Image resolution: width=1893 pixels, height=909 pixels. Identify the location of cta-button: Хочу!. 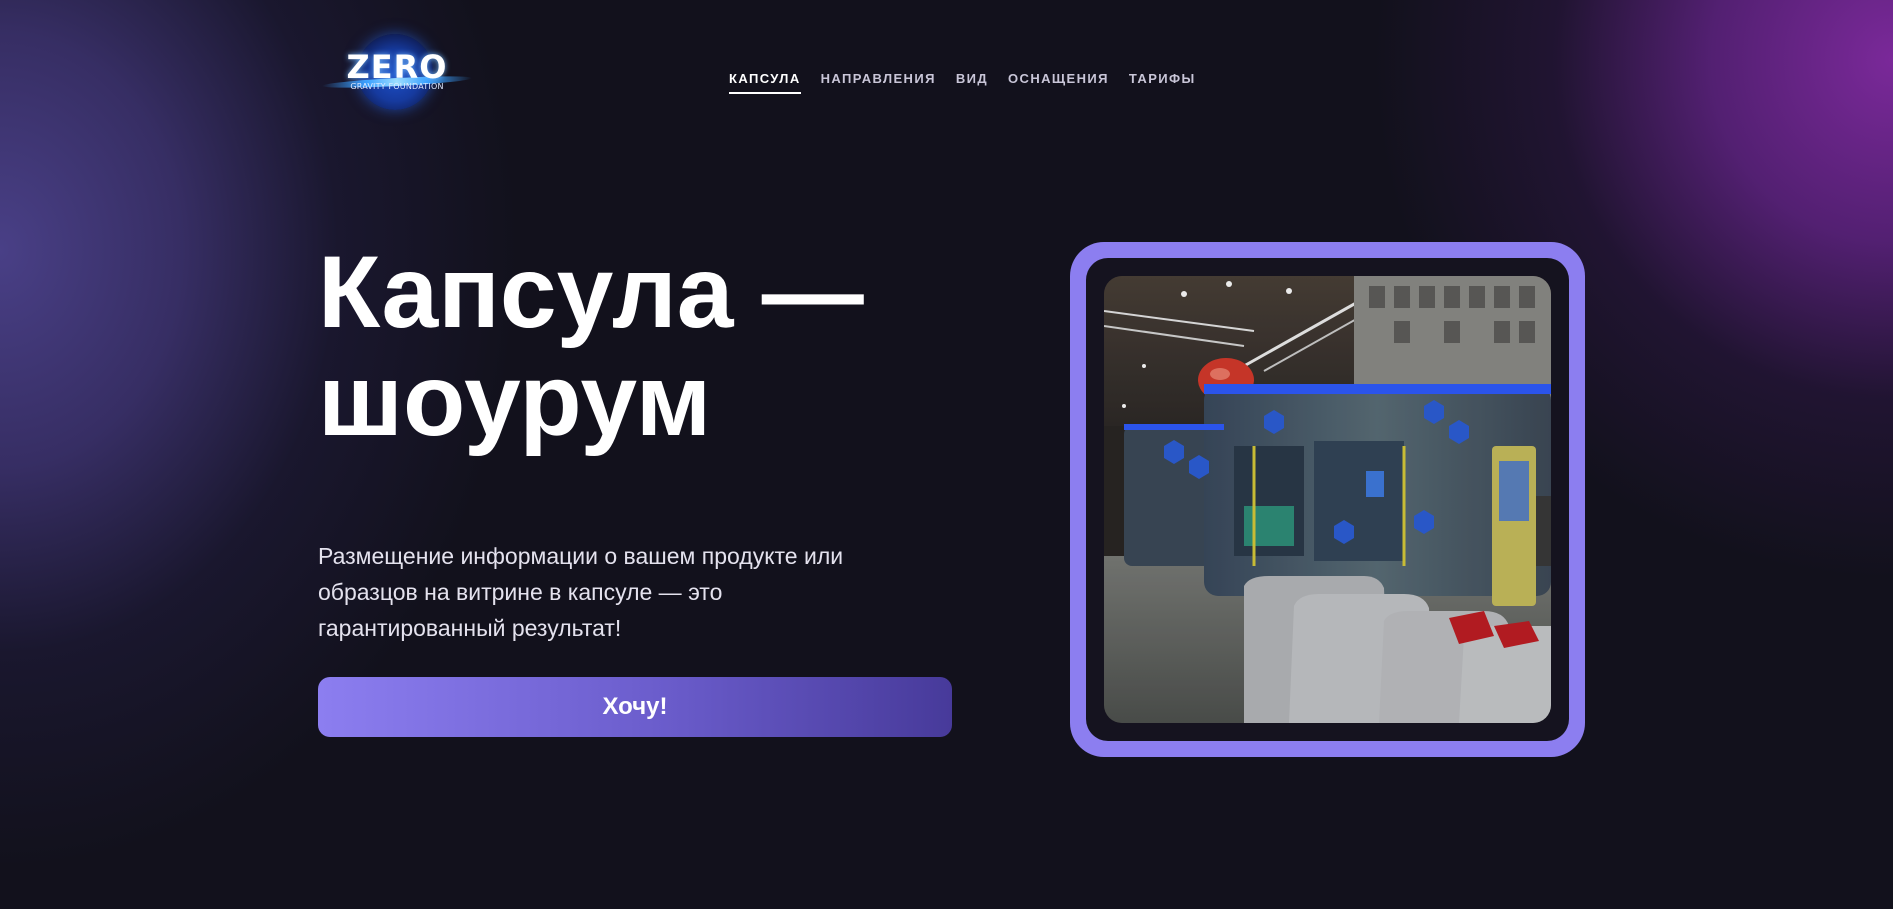
(635, 707).